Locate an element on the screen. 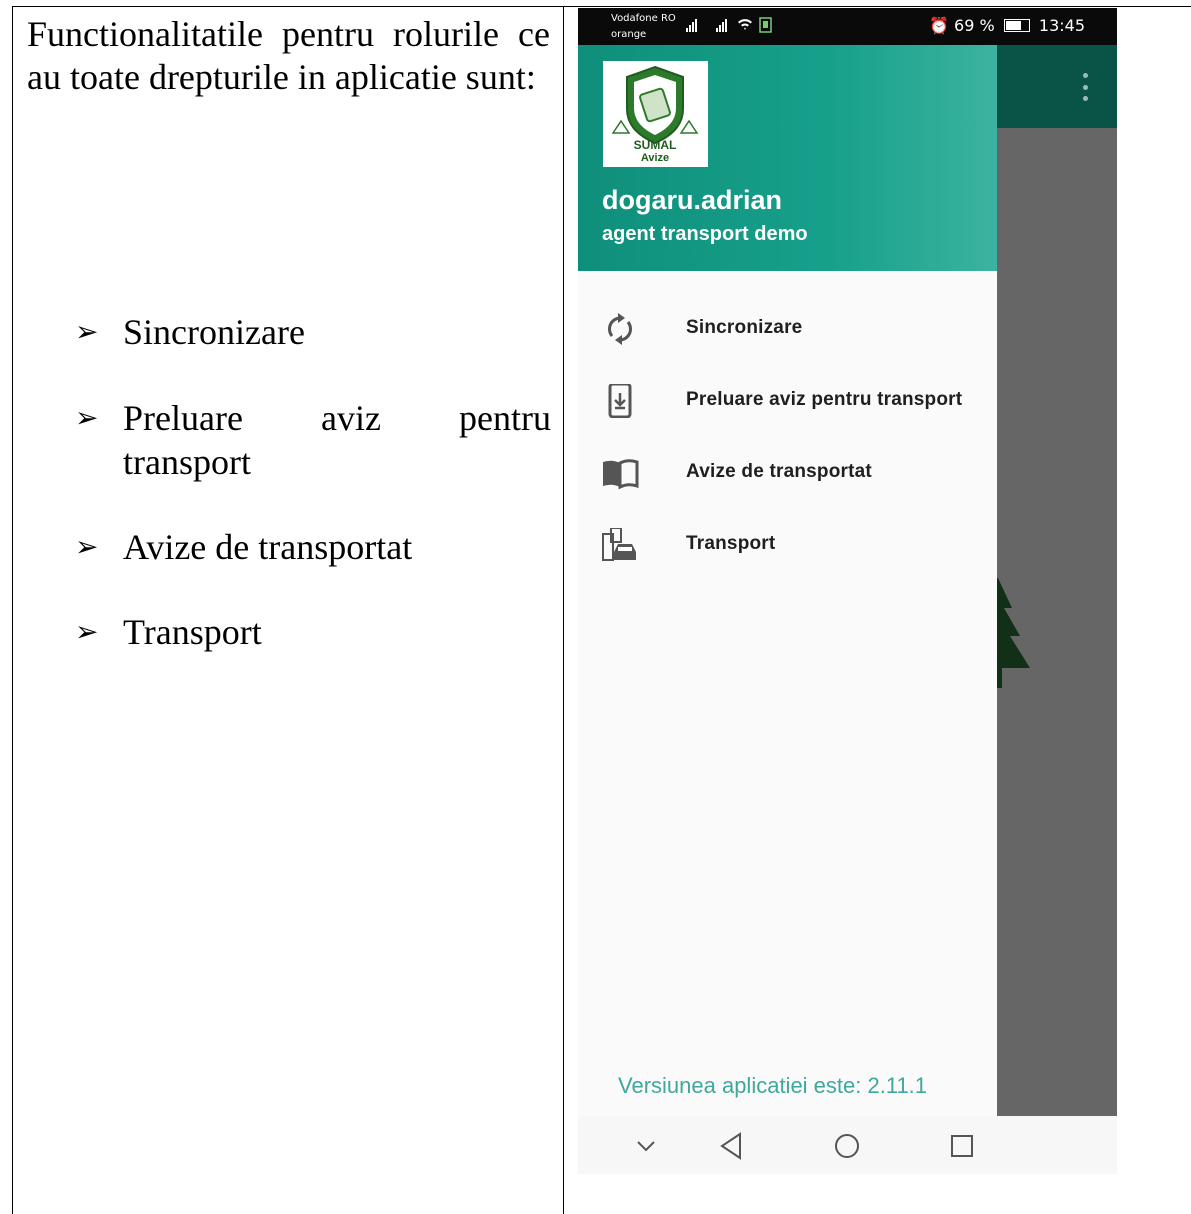 This screenshot has height=1214, width=1191. recents-icon is located at coordinates (962, 1146).